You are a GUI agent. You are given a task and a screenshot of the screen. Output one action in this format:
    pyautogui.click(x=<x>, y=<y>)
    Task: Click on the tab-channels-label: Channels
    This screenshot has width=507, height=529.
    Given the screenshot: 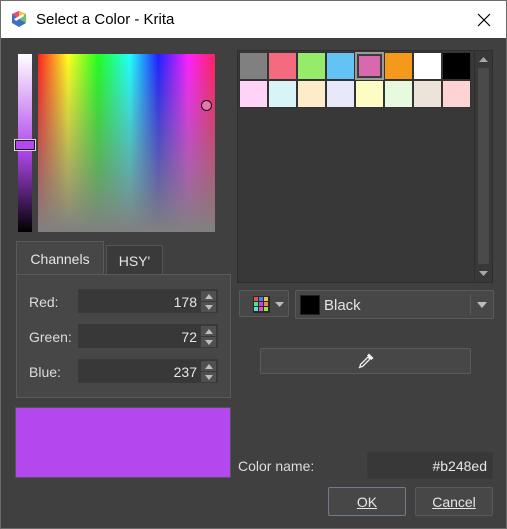 What is the action you would take?
    pyautogui.click(x=60, y=259)
    